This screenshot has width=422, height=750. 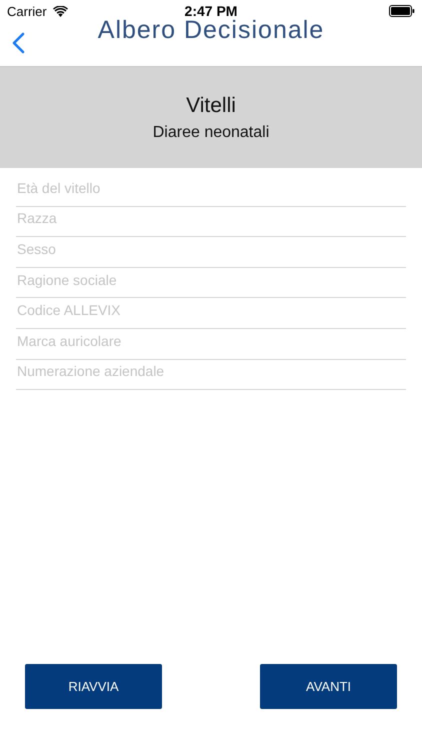 What do you see at coordinates (211, 313) in the screenshot?
I see `input-field: Codice ALLEVIX` at bounding box center [211, 313].